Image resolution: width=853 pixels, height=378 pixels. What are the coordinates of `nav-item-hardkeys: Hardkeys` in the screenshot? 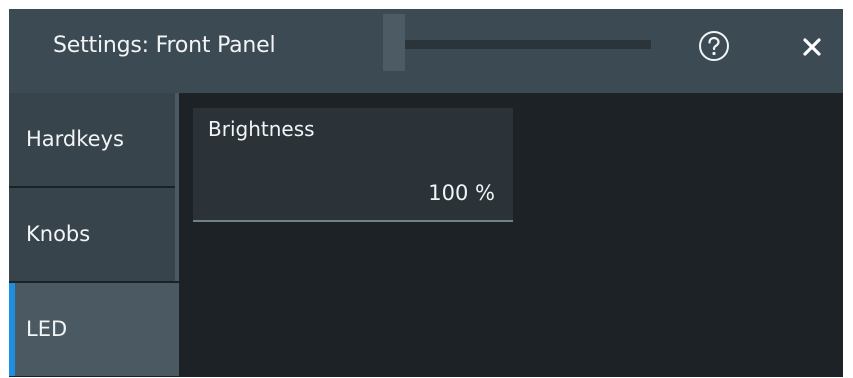 It's located at (92, 139).